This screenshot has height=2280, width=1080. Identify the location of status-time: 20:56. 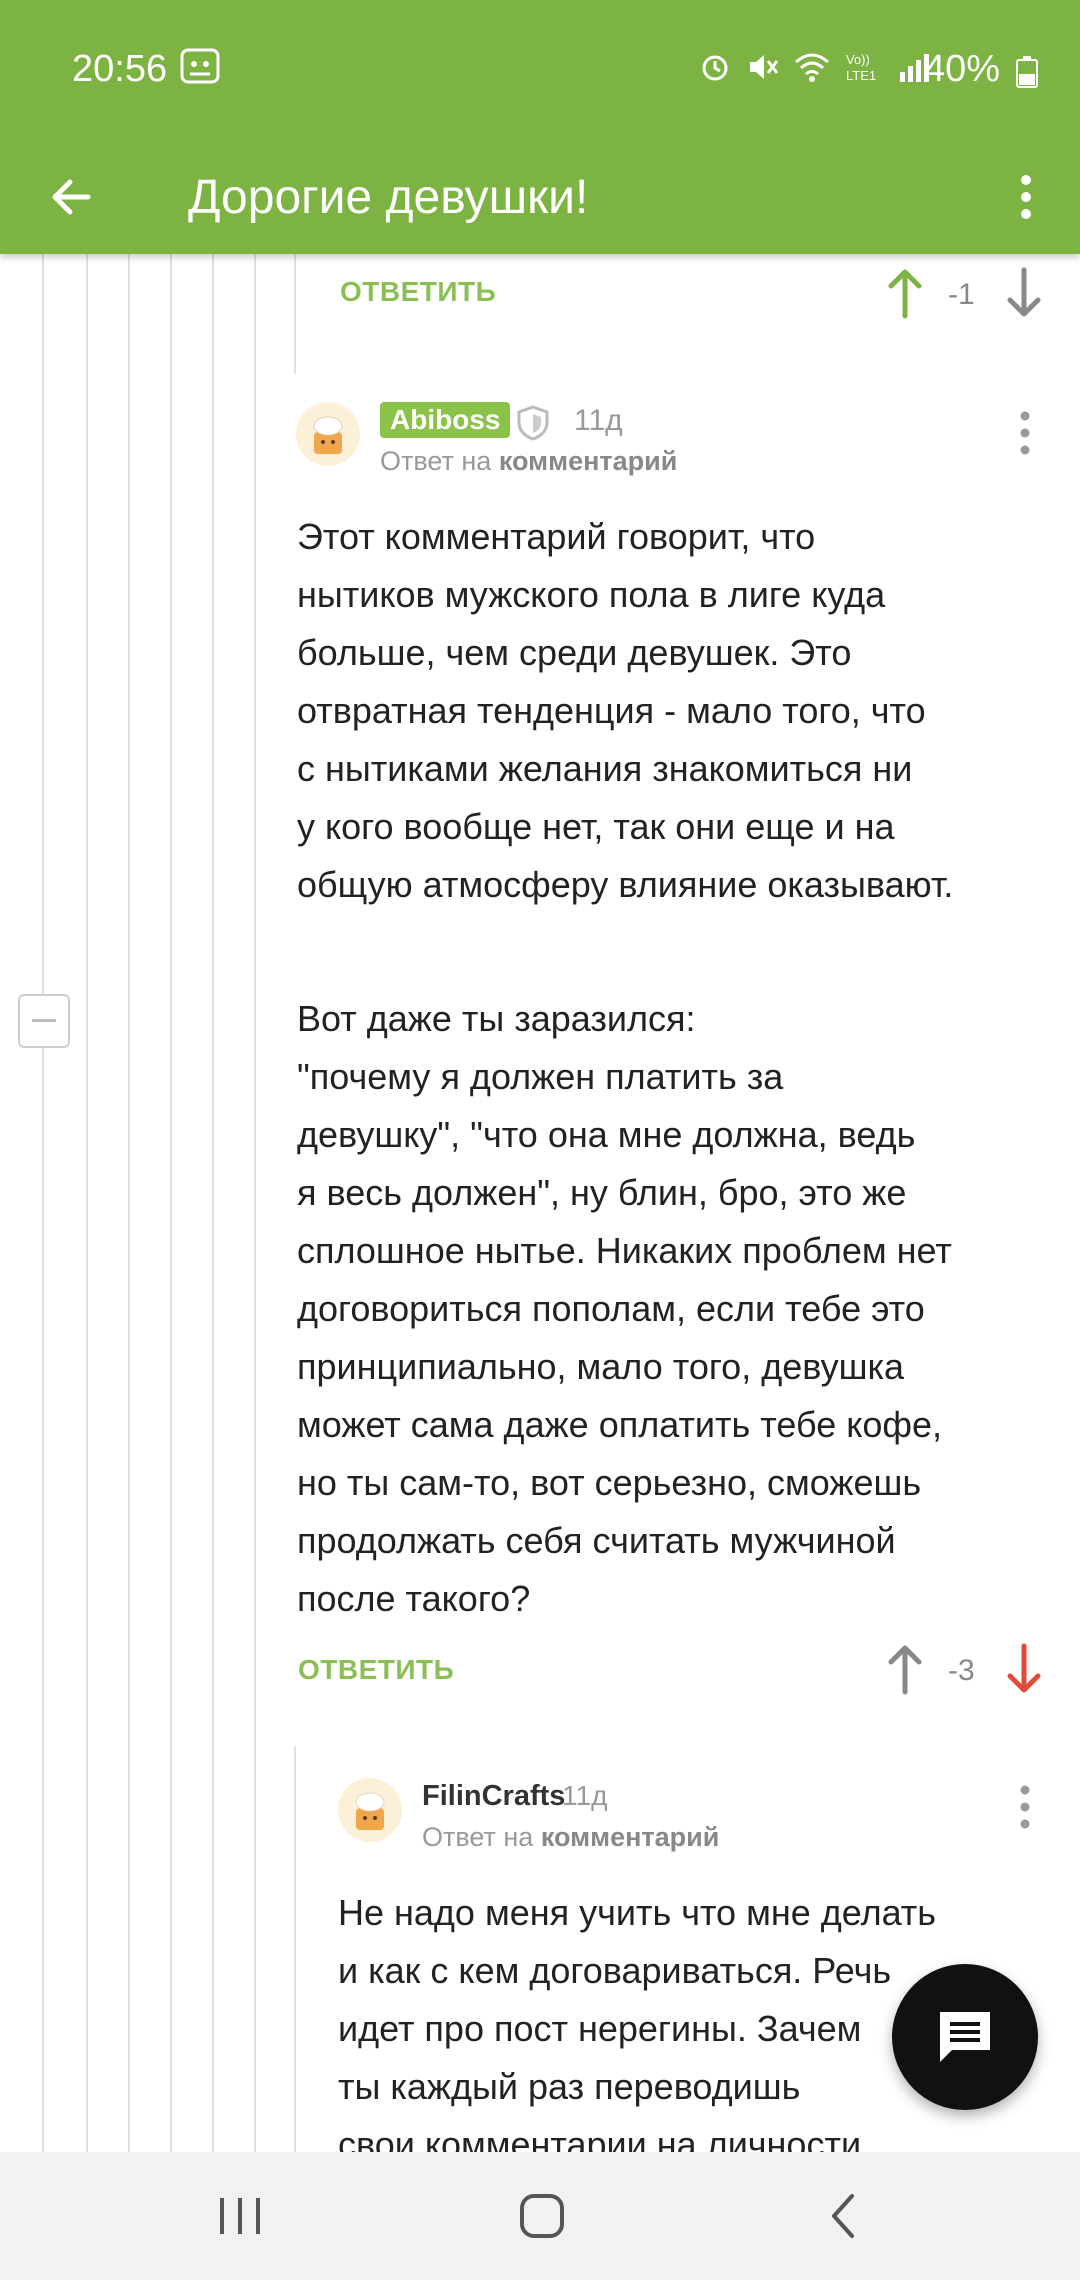
(120, 69).